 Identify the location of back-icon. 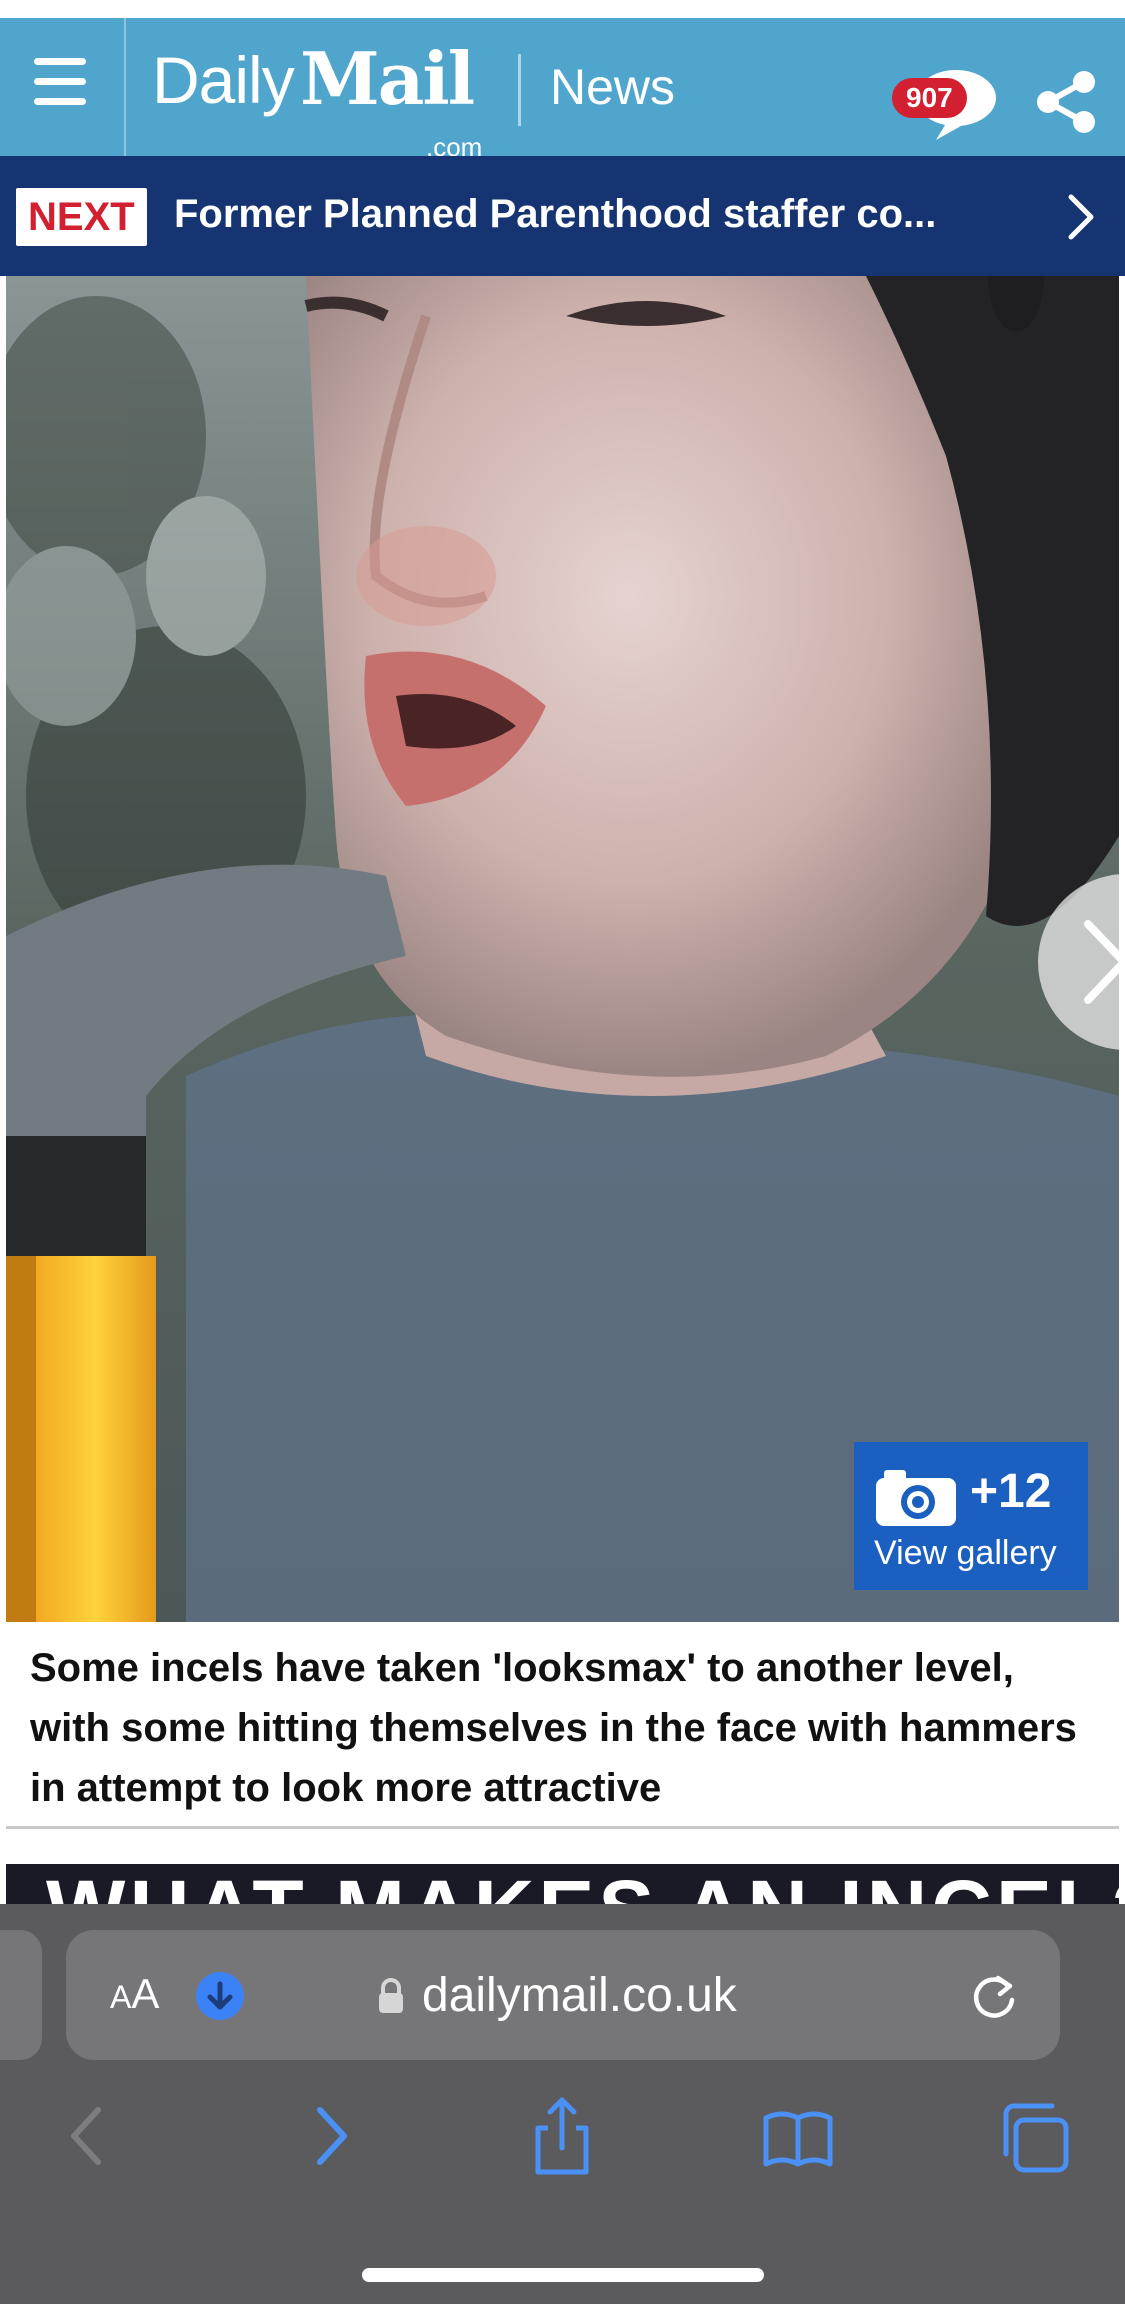
(88, 2136).